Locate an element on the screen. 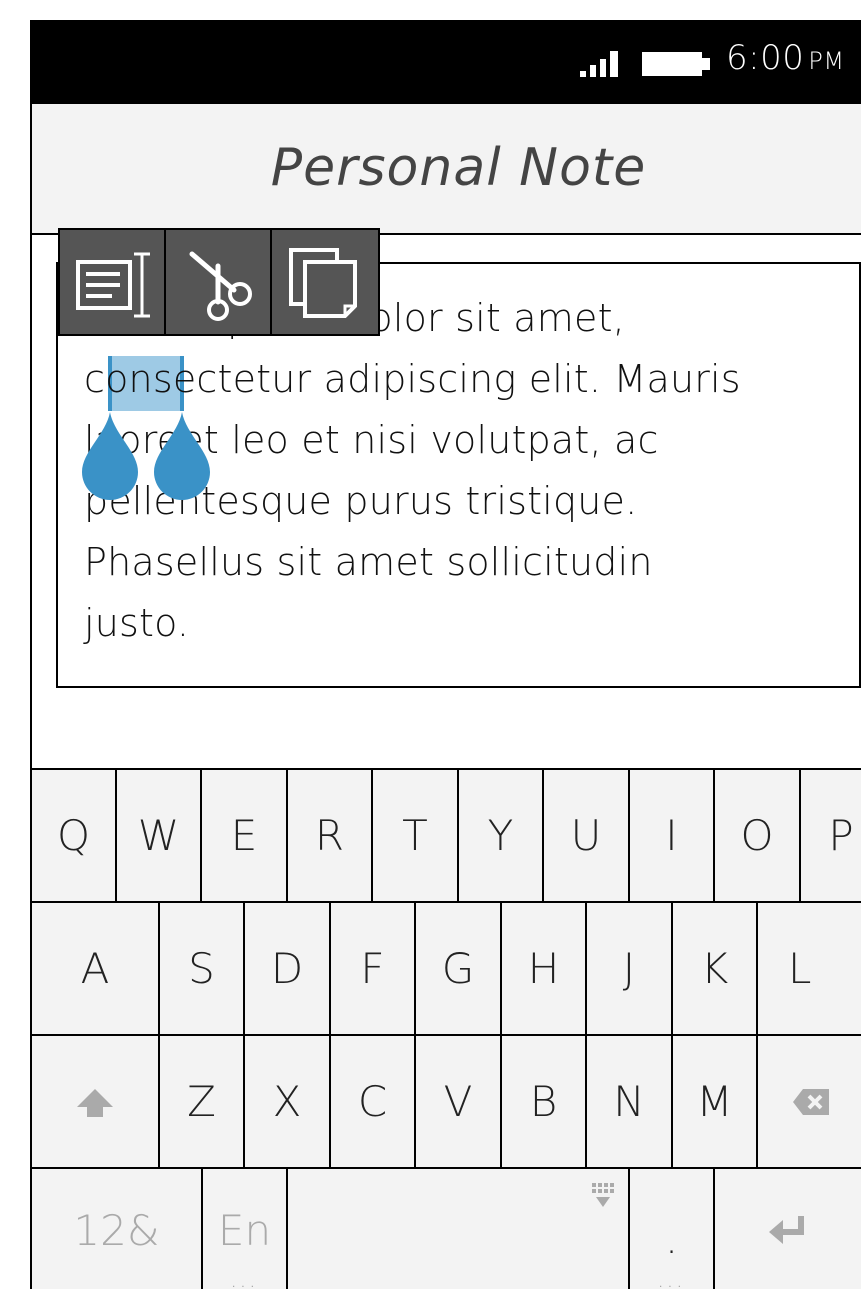 The image size is (861, 1289). numbers-key: 12& is located at coordinates (117, 1229).